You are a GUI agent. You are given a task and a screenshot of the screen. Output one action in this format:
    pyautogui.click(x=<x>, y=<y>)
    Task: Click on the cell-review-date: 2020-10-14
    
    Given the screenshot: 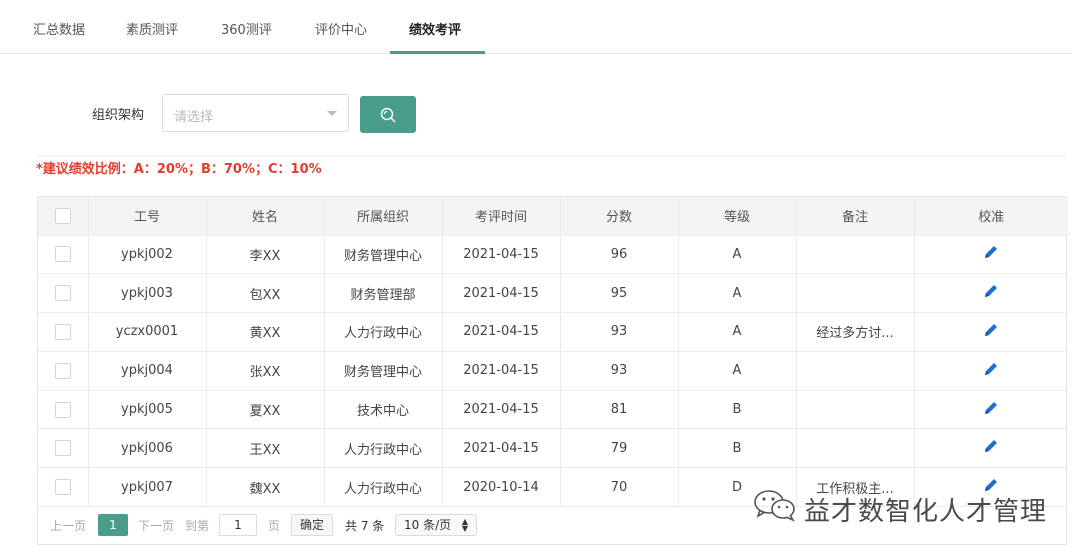 What is the action you would take?
    pyautogui.click(x=501, y=487)
    